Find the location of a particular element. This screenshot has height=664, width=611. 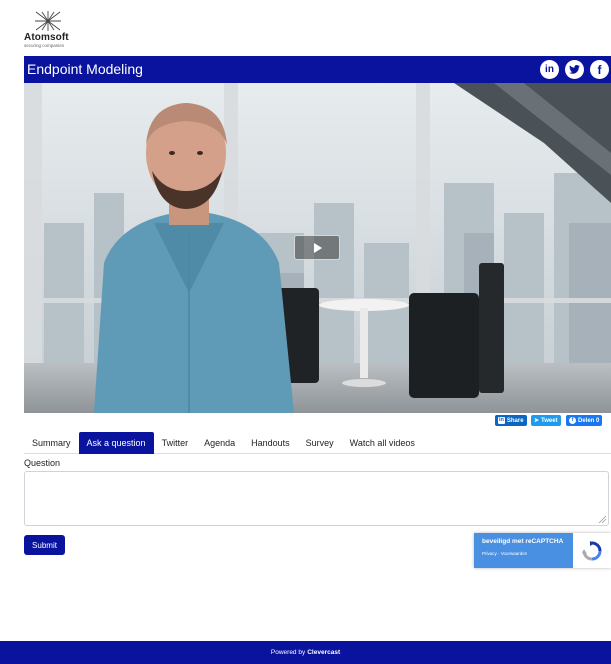

linkedin-glyph: in is located at coordinates (549, 69).